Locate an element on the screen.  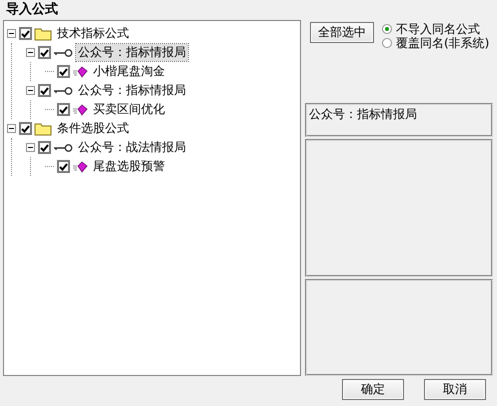
dialog-button: 取消 is located at coordinates (455, 389).